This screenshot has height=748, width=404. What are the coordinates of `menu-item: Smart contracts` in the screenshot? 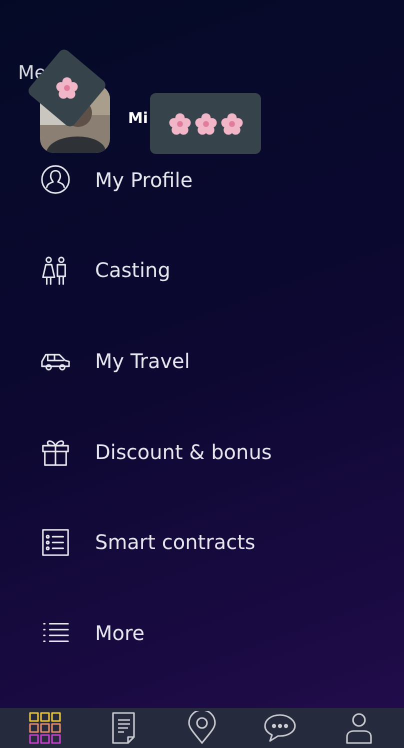 It's located at (202, 542).